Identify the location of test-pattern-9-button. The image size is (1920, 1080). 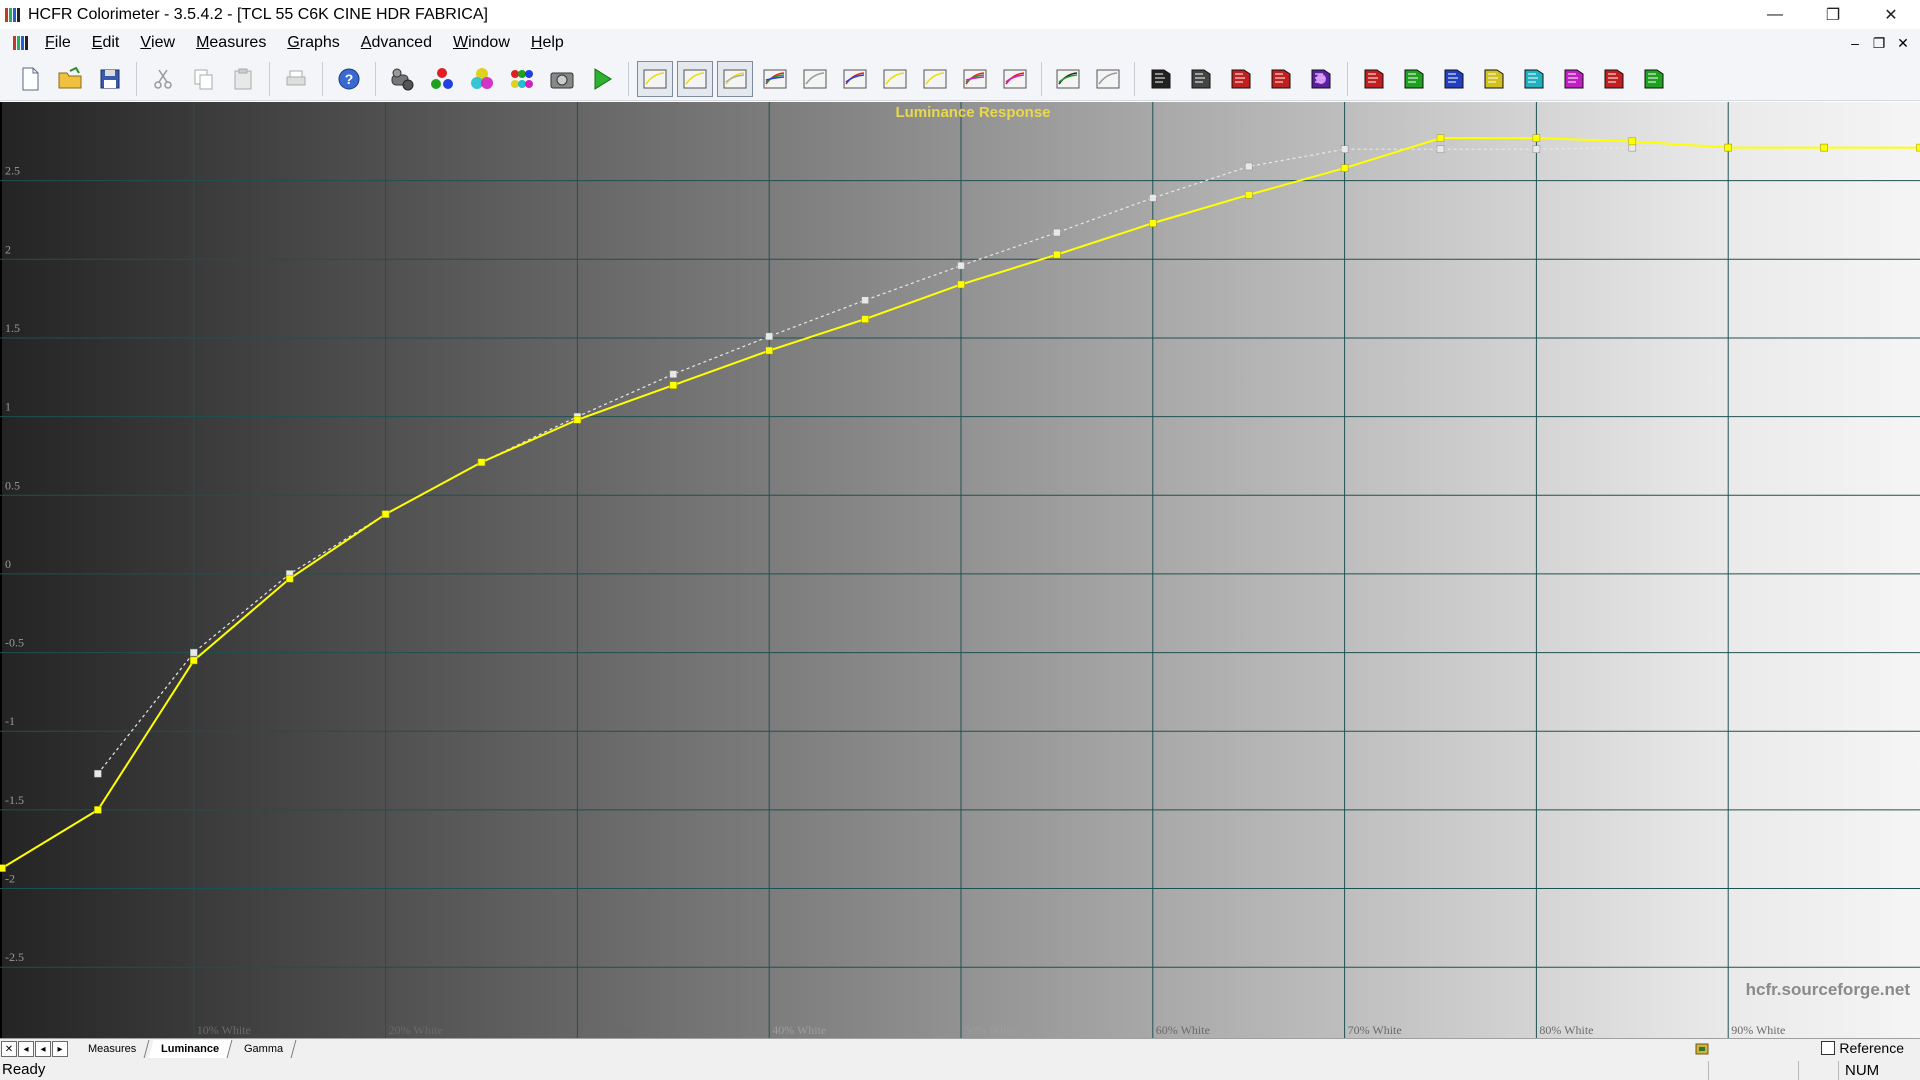
(1494, 79).